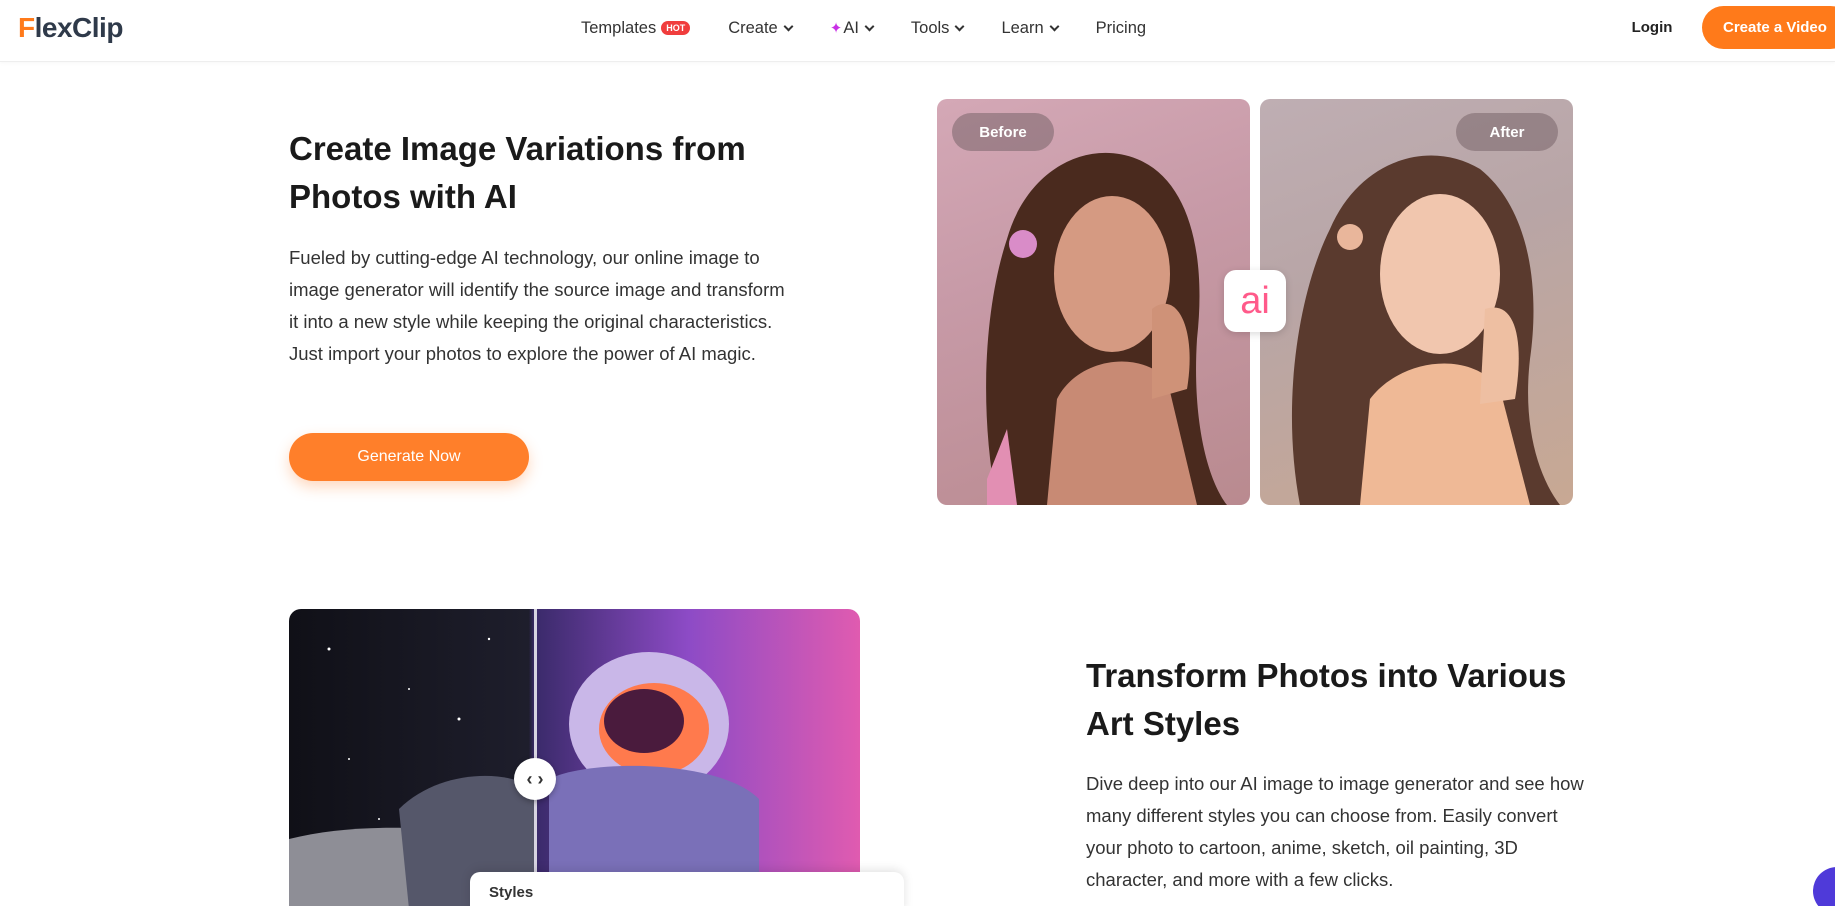 The height and width of the screenshot is (906, 1835). I want to click on astronaut-compare-image: ‹ ›, so click(574, 757).